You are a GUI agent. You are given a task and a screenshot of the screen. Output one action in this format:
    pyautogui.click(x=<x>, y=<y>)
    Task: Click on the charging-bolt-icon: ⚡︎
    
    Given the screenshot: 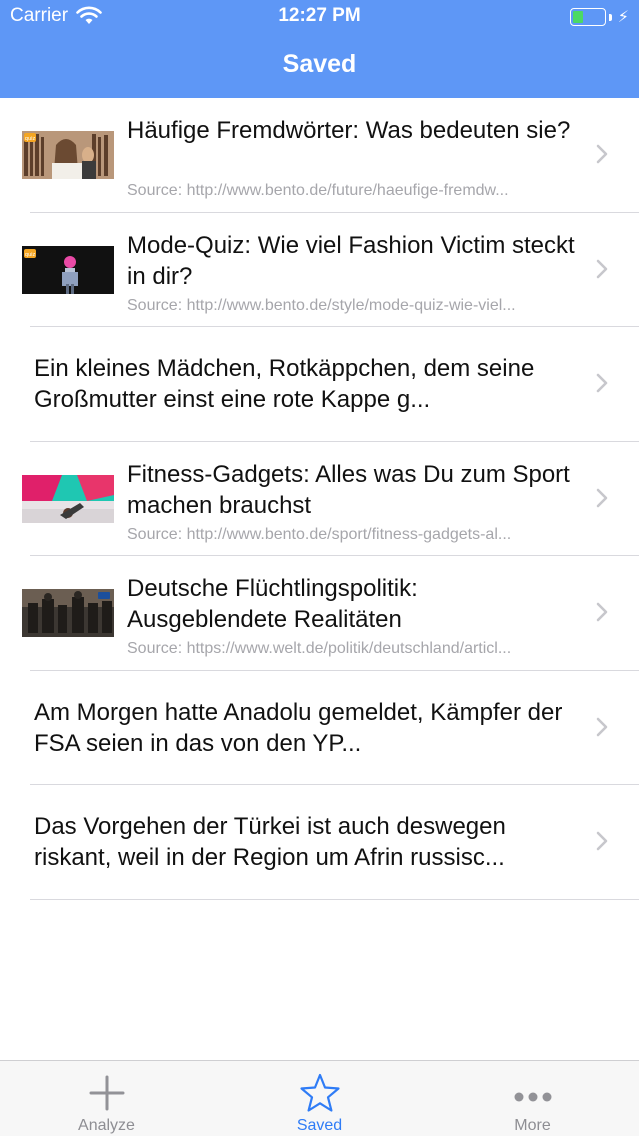 What is the action you would take?
    pyautogui.click(x=623, y=17)
    